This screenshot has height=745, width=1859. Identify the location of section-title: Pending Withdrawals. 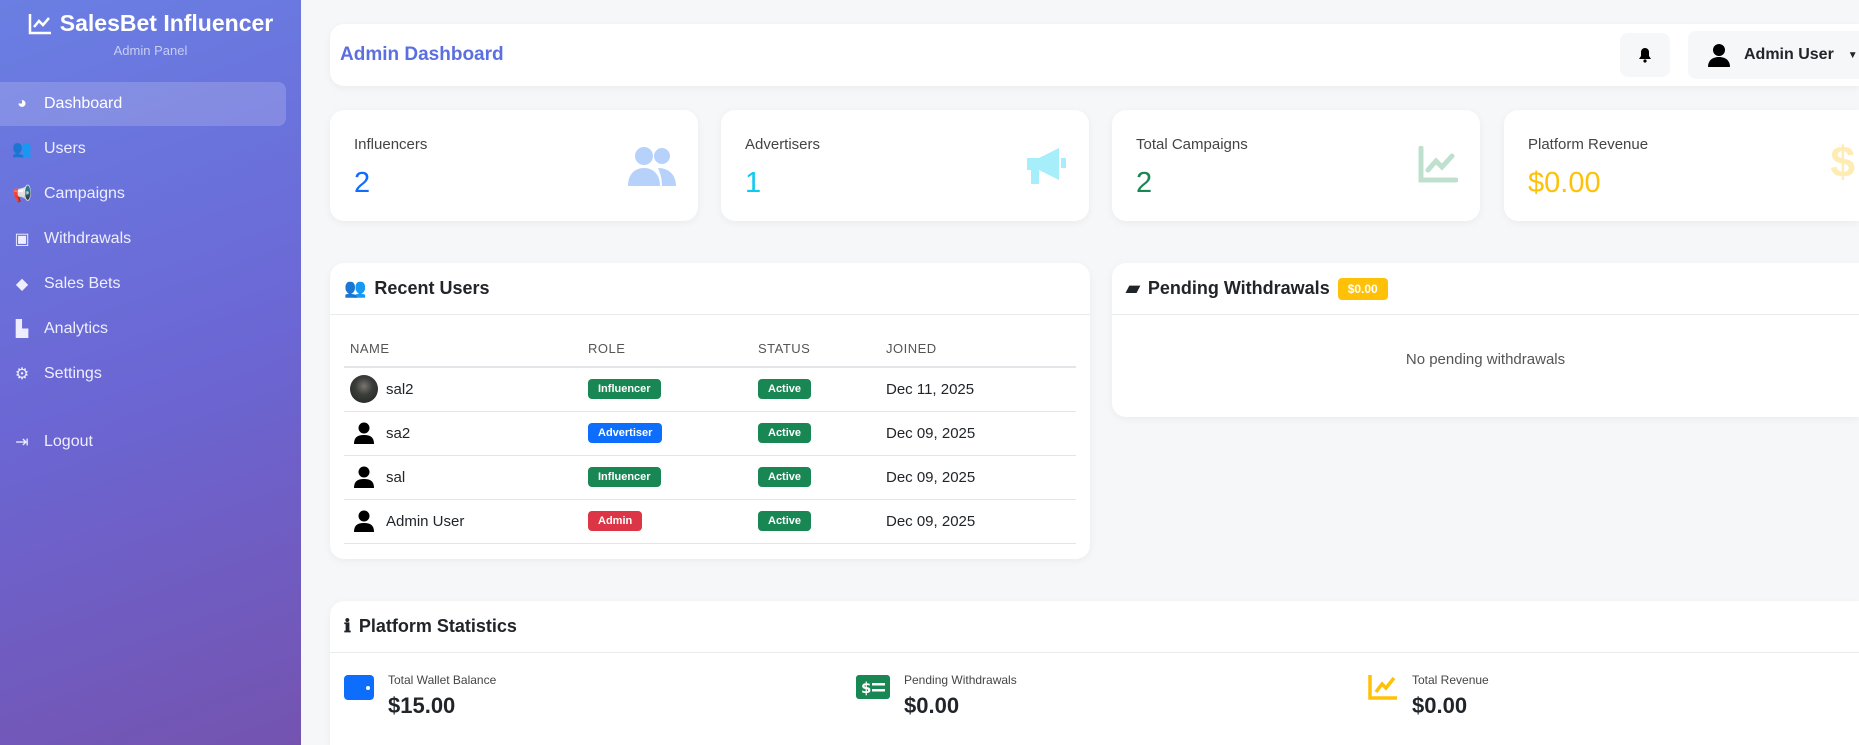
(1238, 288).